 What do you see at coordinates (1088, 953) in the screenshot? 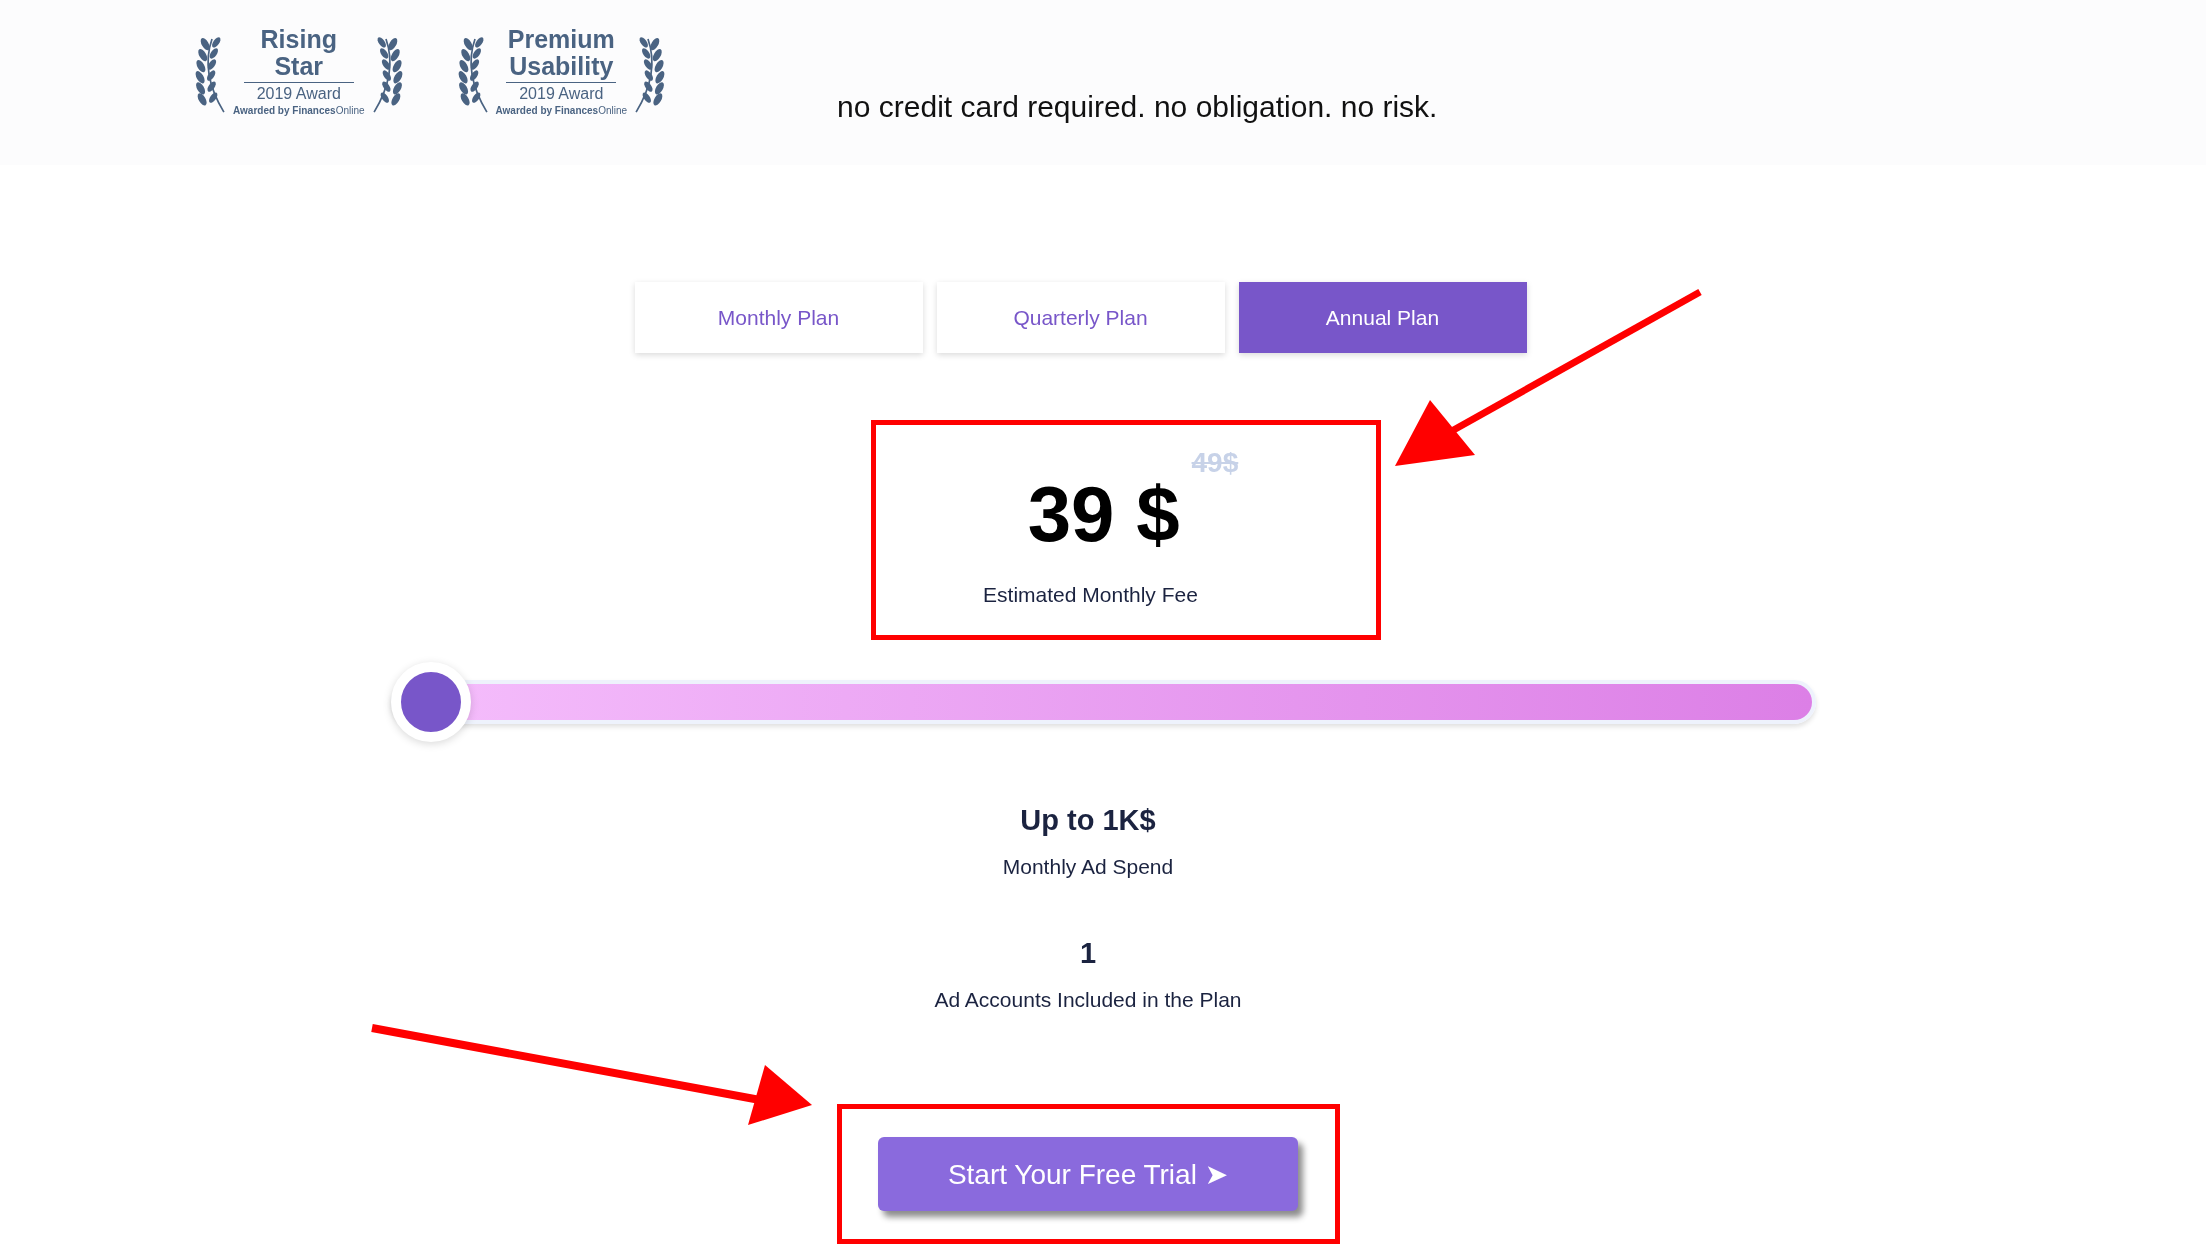
I see `stat-value: 1` at bounding box center [1088, 953].